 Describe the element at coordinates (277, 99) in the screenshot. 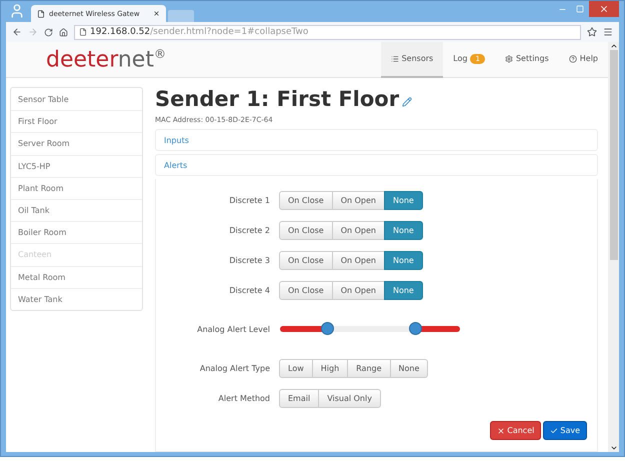

I see `page-title: Sender 1: First Floor` at that location.